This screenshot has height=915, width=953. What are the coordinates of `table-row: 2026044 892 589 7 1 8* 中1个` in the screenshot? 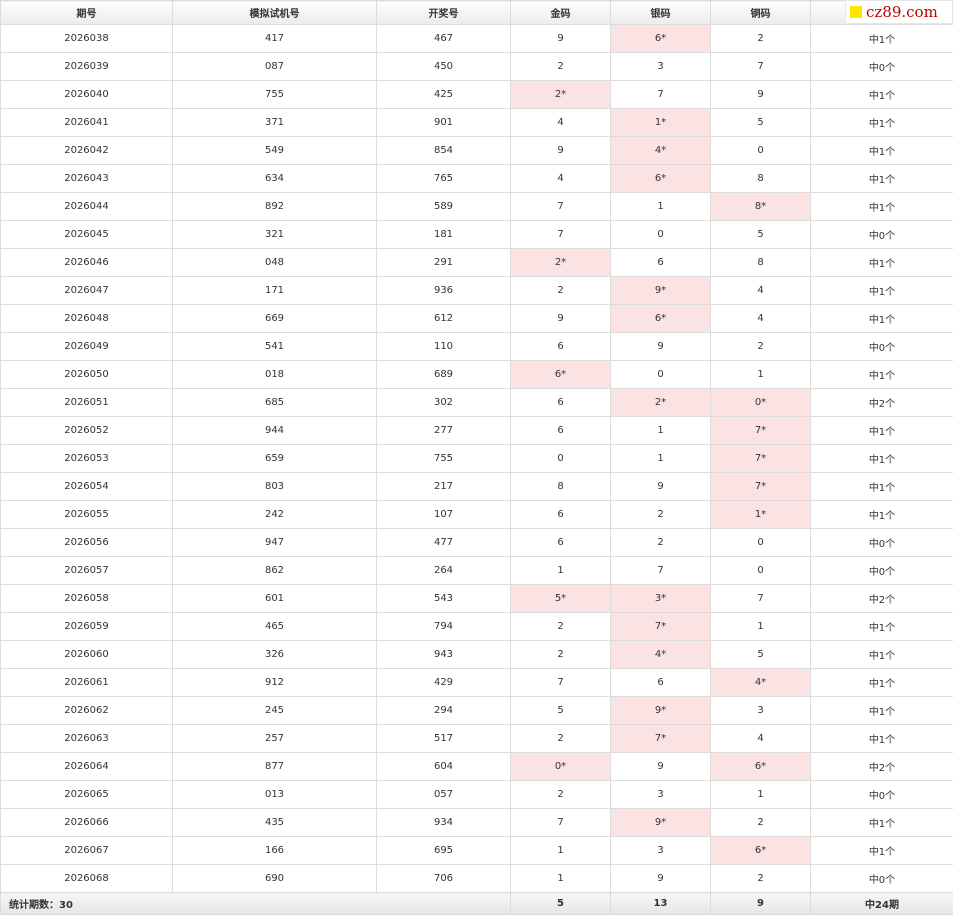 It's located at (476, 206).